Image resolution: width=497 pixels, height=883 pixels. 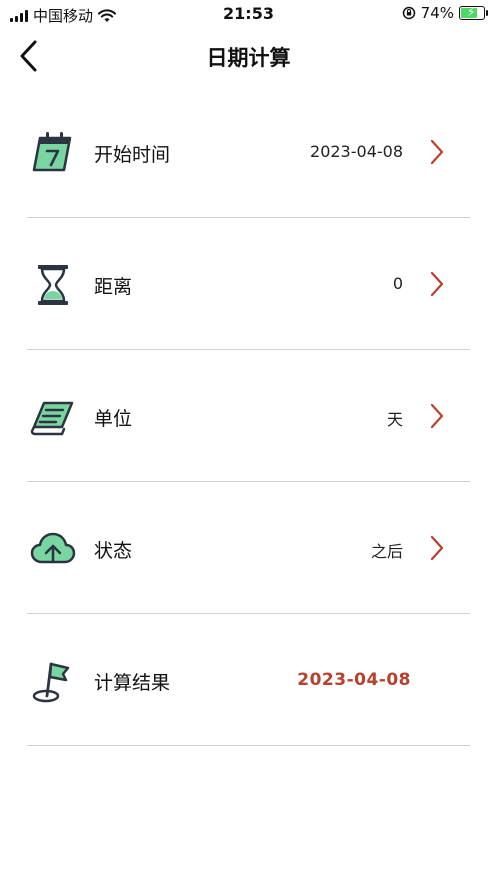 What do you see at coordinates (473, 12) in the screenshot?
I see `battery-icon: ⚡` at bounding box center [473, 12].